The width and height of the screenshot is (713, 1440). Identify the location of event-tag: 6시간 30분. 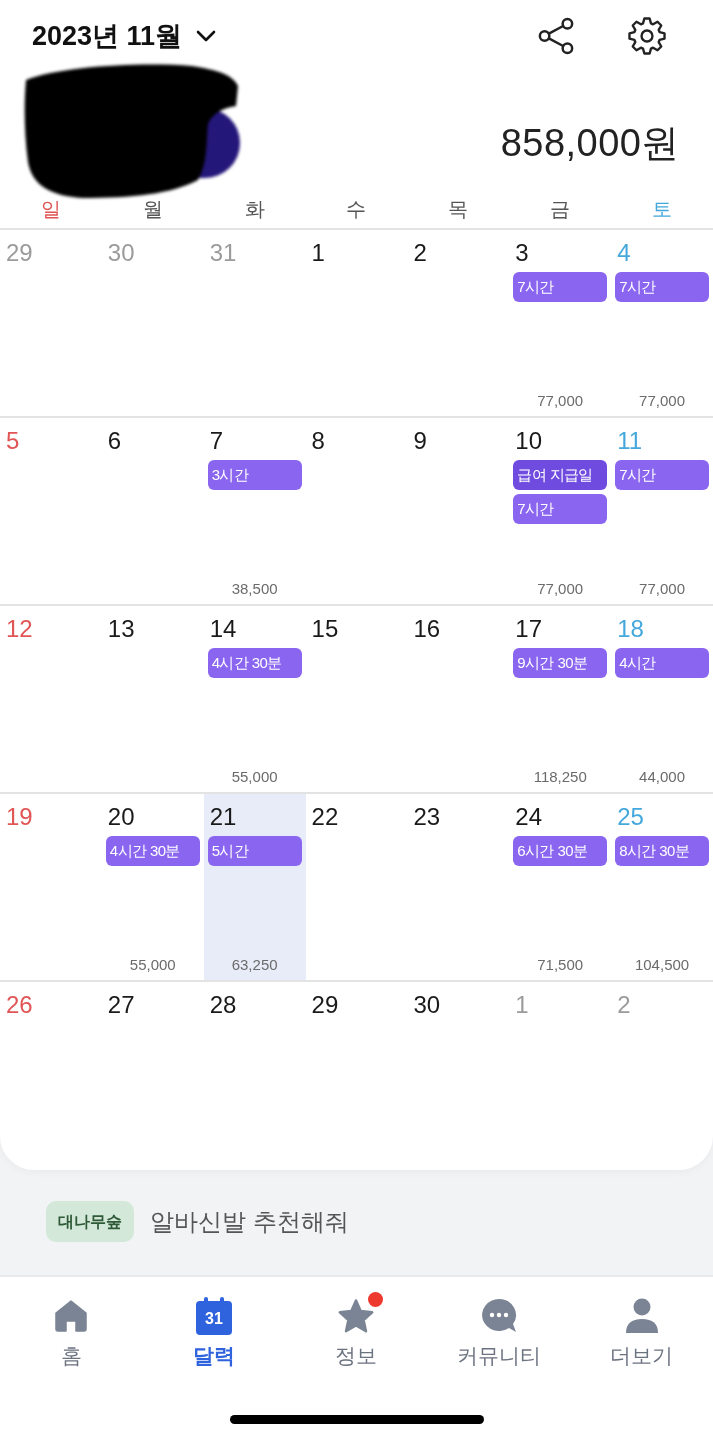
(560, 851).